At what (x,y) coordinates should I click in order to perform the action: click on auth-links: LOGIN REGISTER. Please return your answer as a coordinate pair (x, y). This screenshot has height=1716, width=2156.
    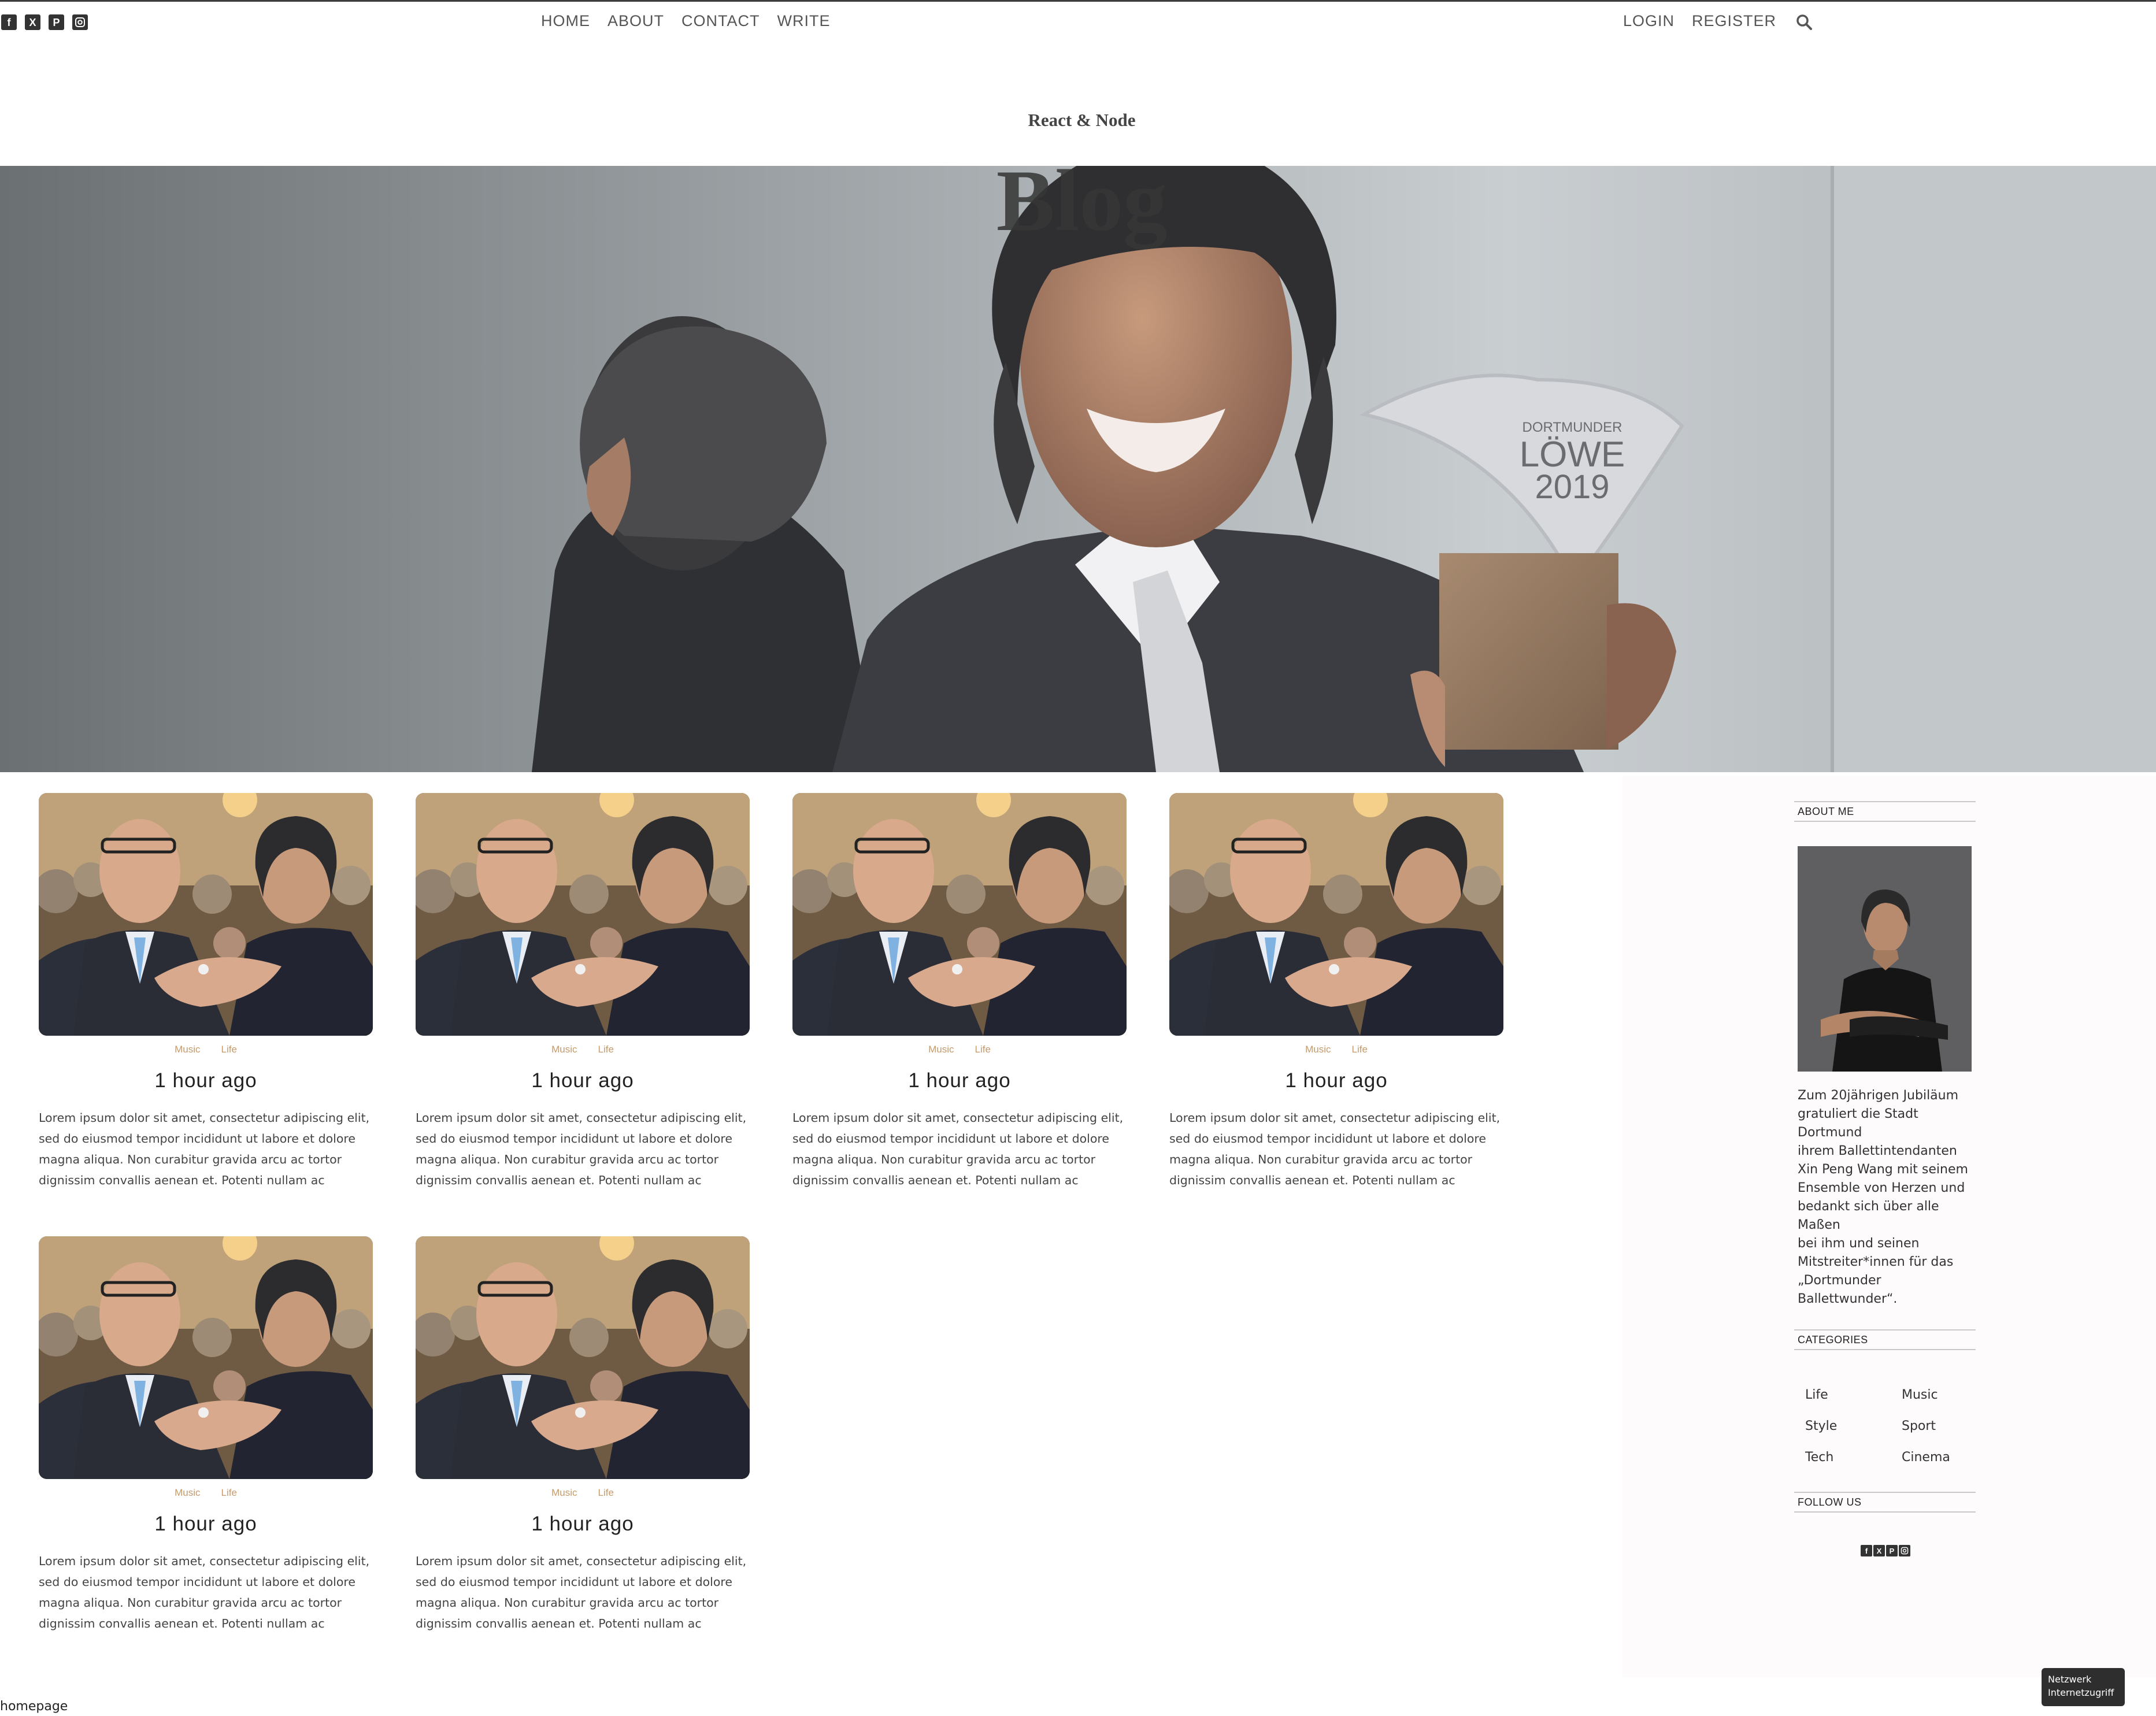
    Looking at the image, I should click on (1699, 21).